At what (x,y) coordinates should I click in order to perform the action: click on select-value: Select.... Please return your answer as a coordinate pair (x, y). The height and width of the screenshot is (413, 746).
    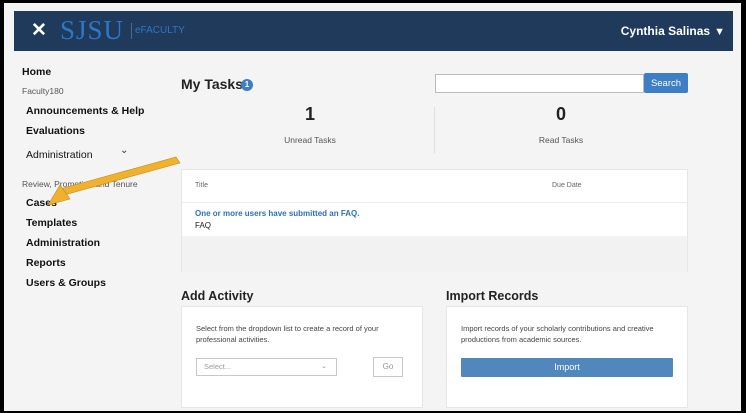
    Looking at the image, I should click on (218, 366).